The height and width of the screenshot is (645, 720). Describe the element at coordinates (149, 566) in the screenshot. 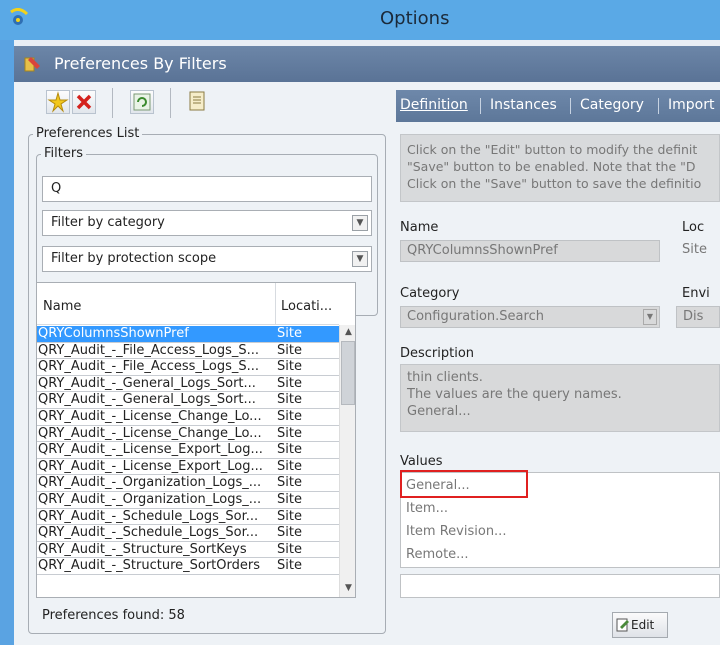

I see `cell-name: QRY_Audit_-_Structure_SortOrders` at that location.